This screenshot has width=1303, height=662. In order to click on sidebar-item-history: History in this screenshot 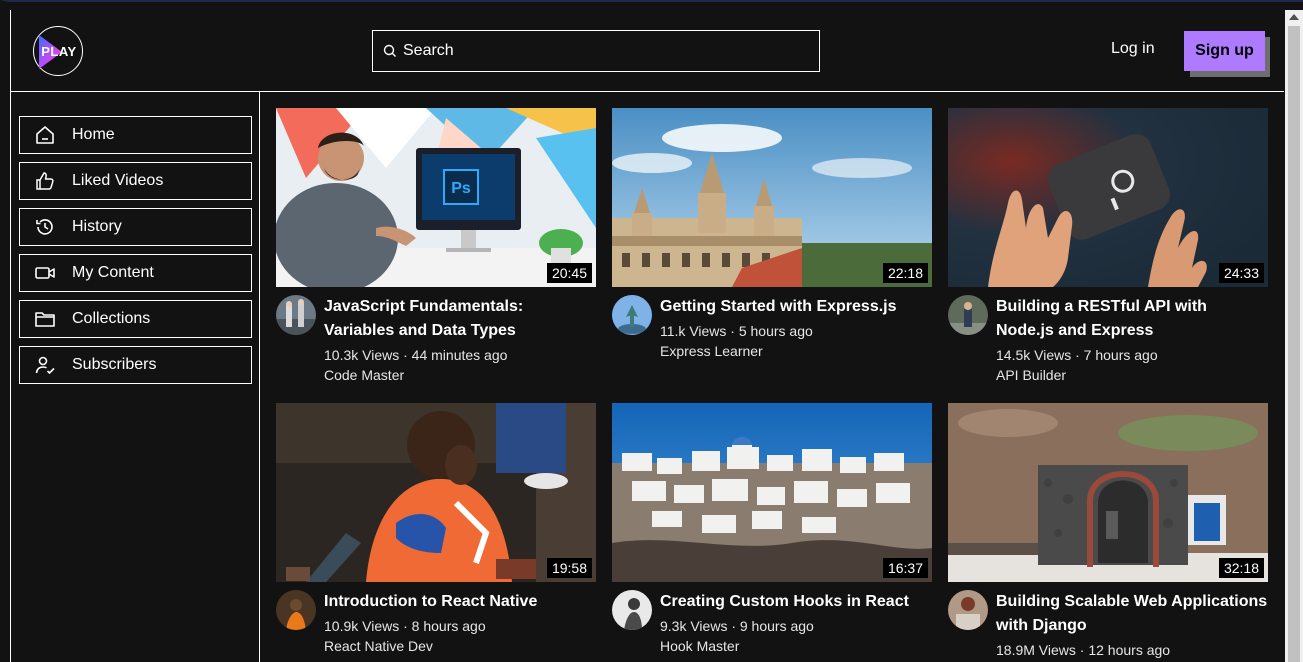, I will do `click(135, 227)`.